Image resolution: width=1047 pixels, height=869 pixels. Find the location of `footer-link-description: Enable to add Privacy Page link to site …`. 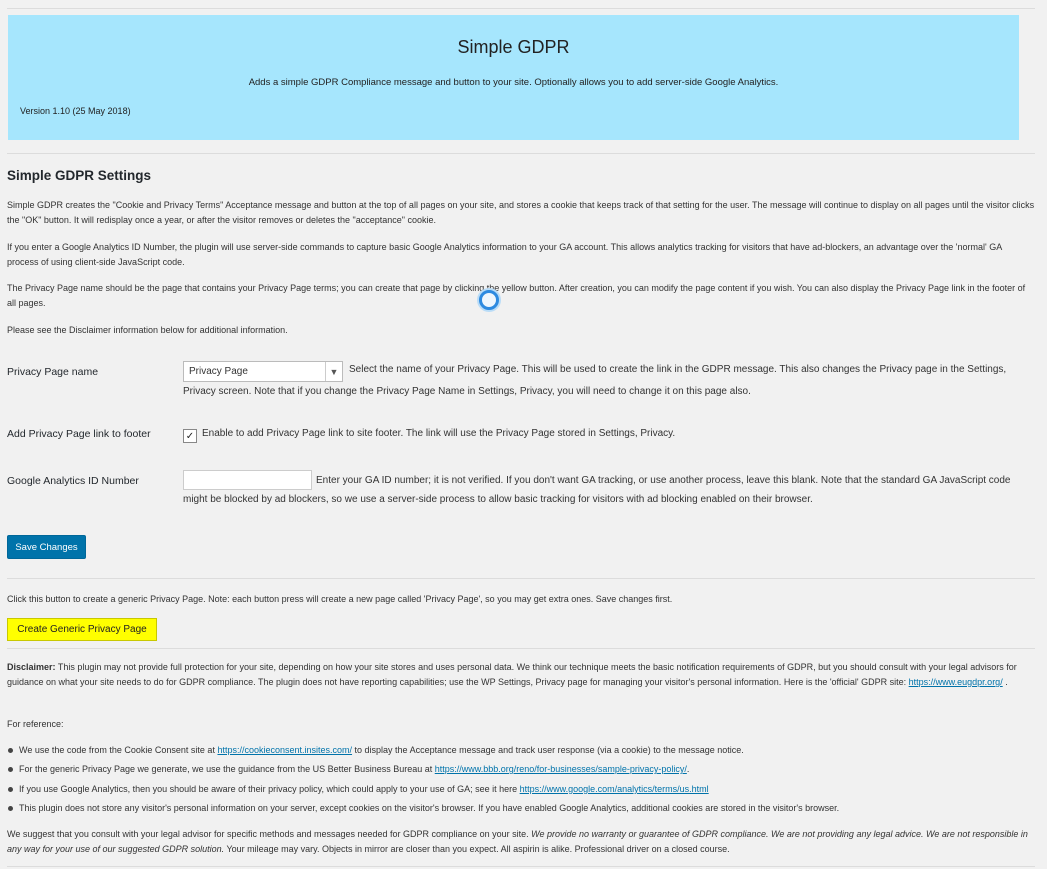

footer-link-description: Enable to add Privacy Page link to site … is located at coordinates (439, 433).